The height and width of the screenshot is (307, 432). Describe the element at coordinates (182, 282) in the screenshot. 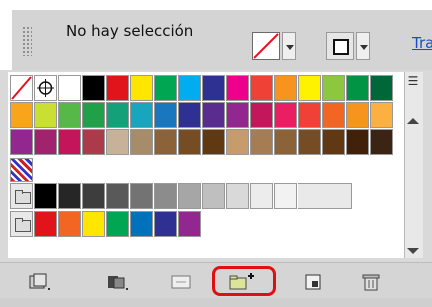

I see `swatch-options-icon` at that location.